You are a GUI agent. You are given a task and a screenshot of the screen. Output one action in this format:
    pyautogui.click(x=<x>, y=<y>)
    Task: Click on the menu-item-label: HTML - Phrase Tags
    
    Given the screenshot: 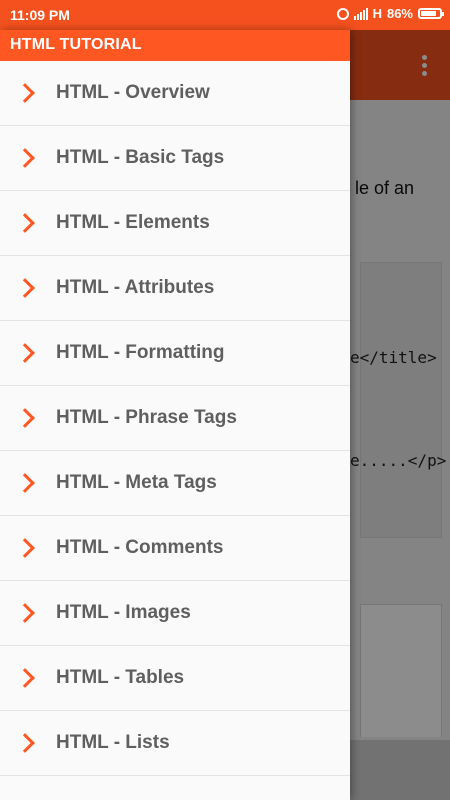 What is the action you would take?
    pyautogui.click(x=146, y=417)
    